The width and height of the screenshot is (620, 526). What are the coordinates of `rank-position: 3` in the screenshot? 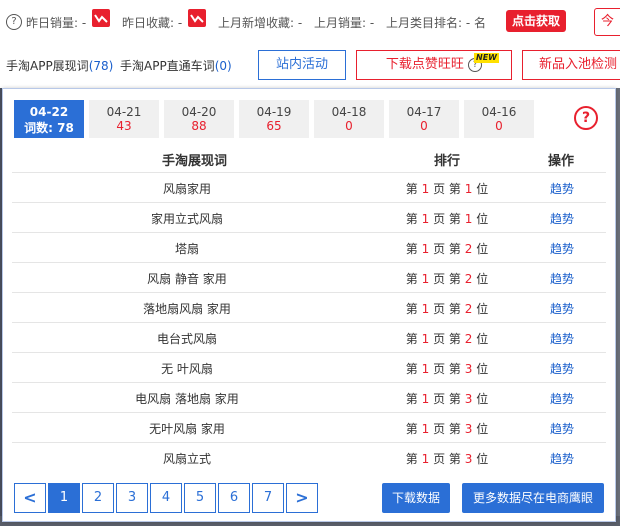 It's located at (468, 429).